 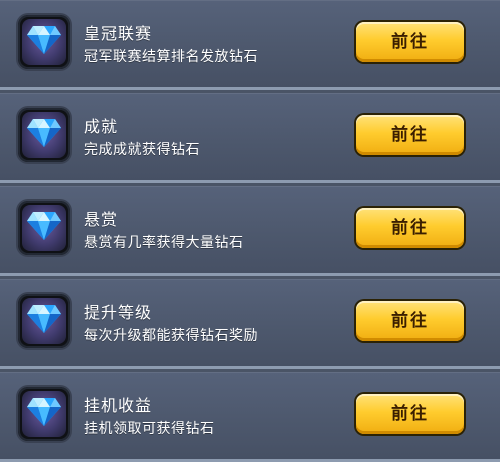 What do you see at coordinates (164, 243) in the screenshot?
I see `item-description: 悬赏有几率获得大量钻石` at bounding box center [164, 243].